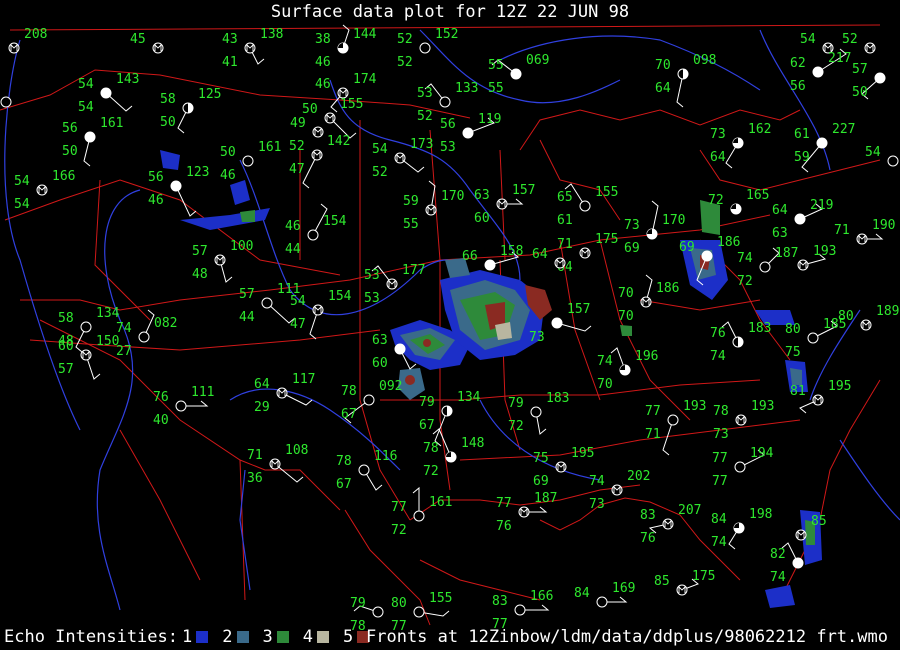  Describe the element at coordinates (27, 40) in the screenshot. I see `station-plot: 208` at that location.